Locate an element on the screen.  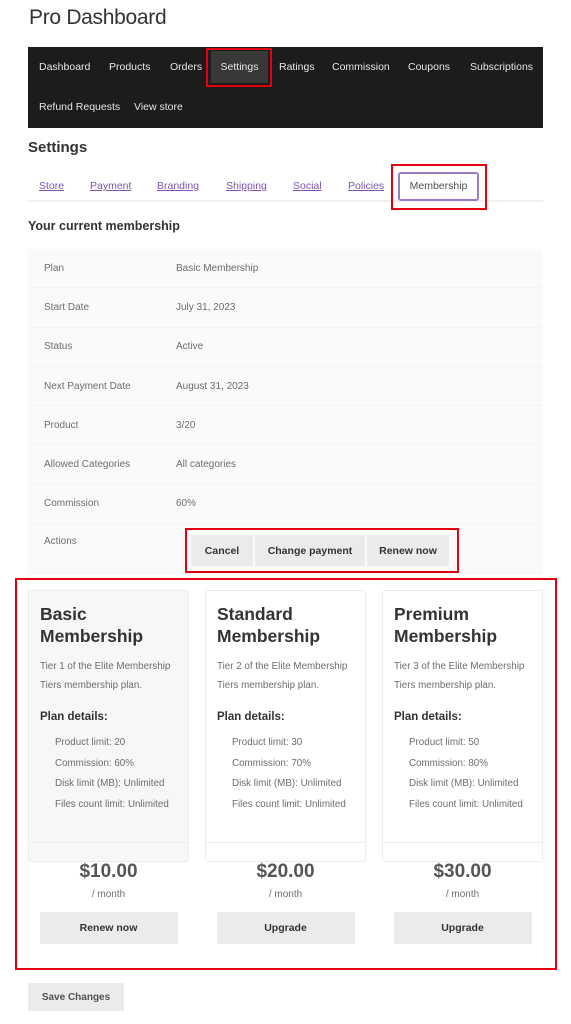
membership-actions: Cancel Change payment Renew now is located at coordinates (320, 550).